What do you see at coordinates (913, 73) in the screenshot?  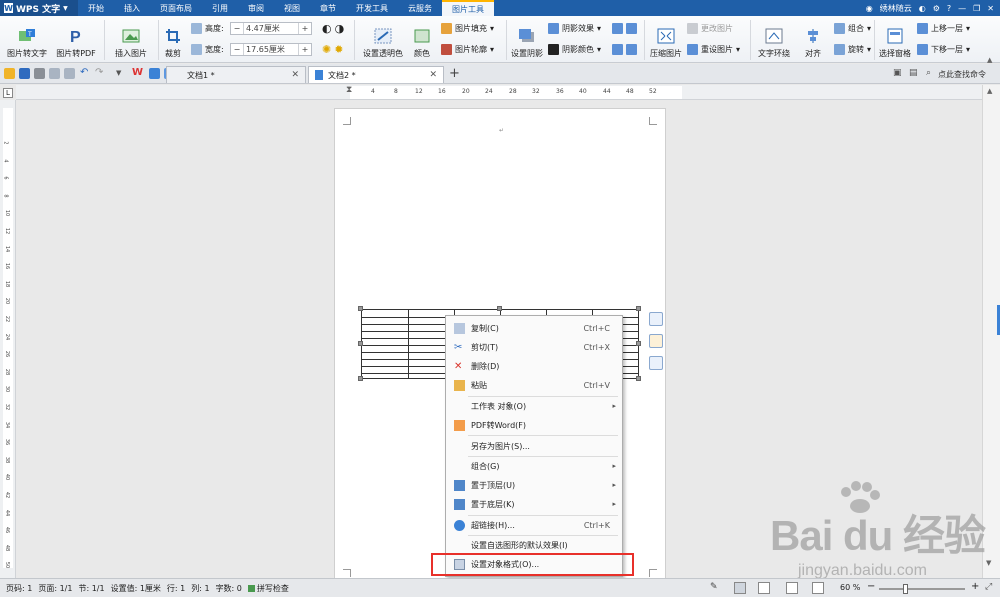 I see `more-icon: ▤` at bounding box center [913, 73].